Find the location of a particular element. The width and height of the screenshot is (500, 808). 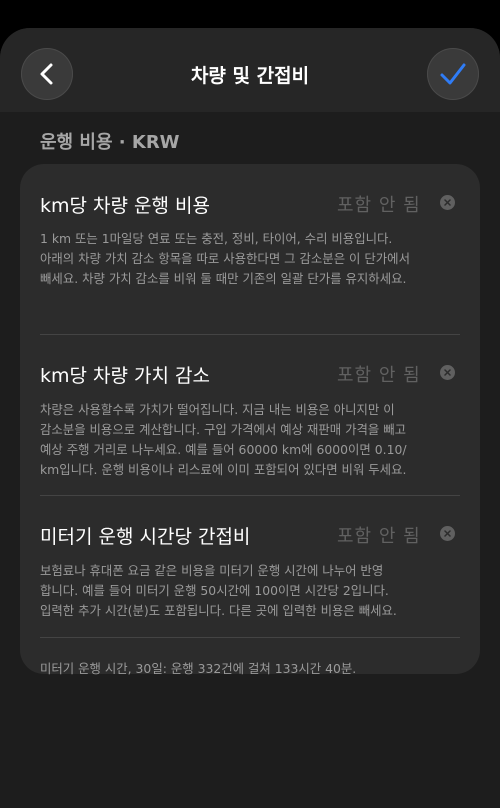

clear-button-operating-cost is located at coordinates (447, 202).